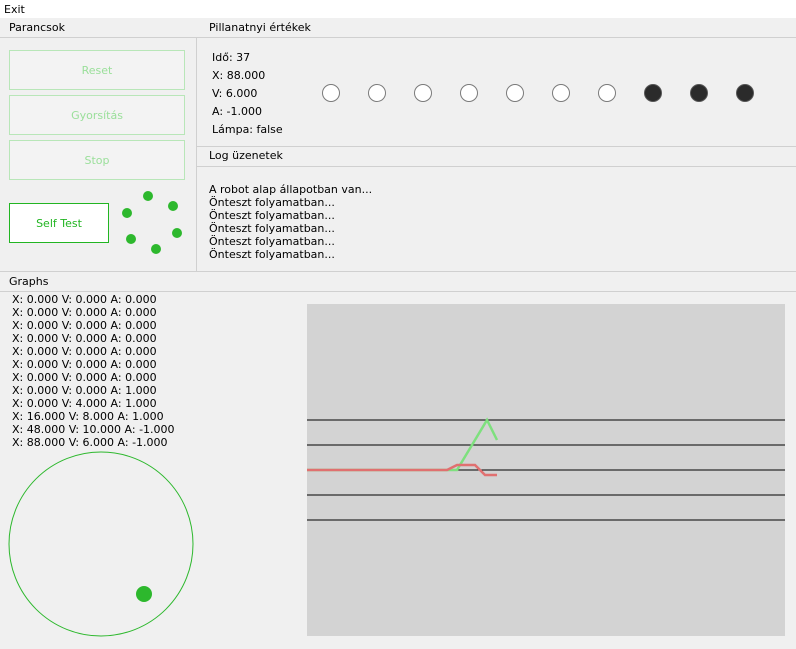  What do you see at coordinates (97, 160) in the screenshot?
I see `stop-button: Stop` at bounding box center [97, 160].